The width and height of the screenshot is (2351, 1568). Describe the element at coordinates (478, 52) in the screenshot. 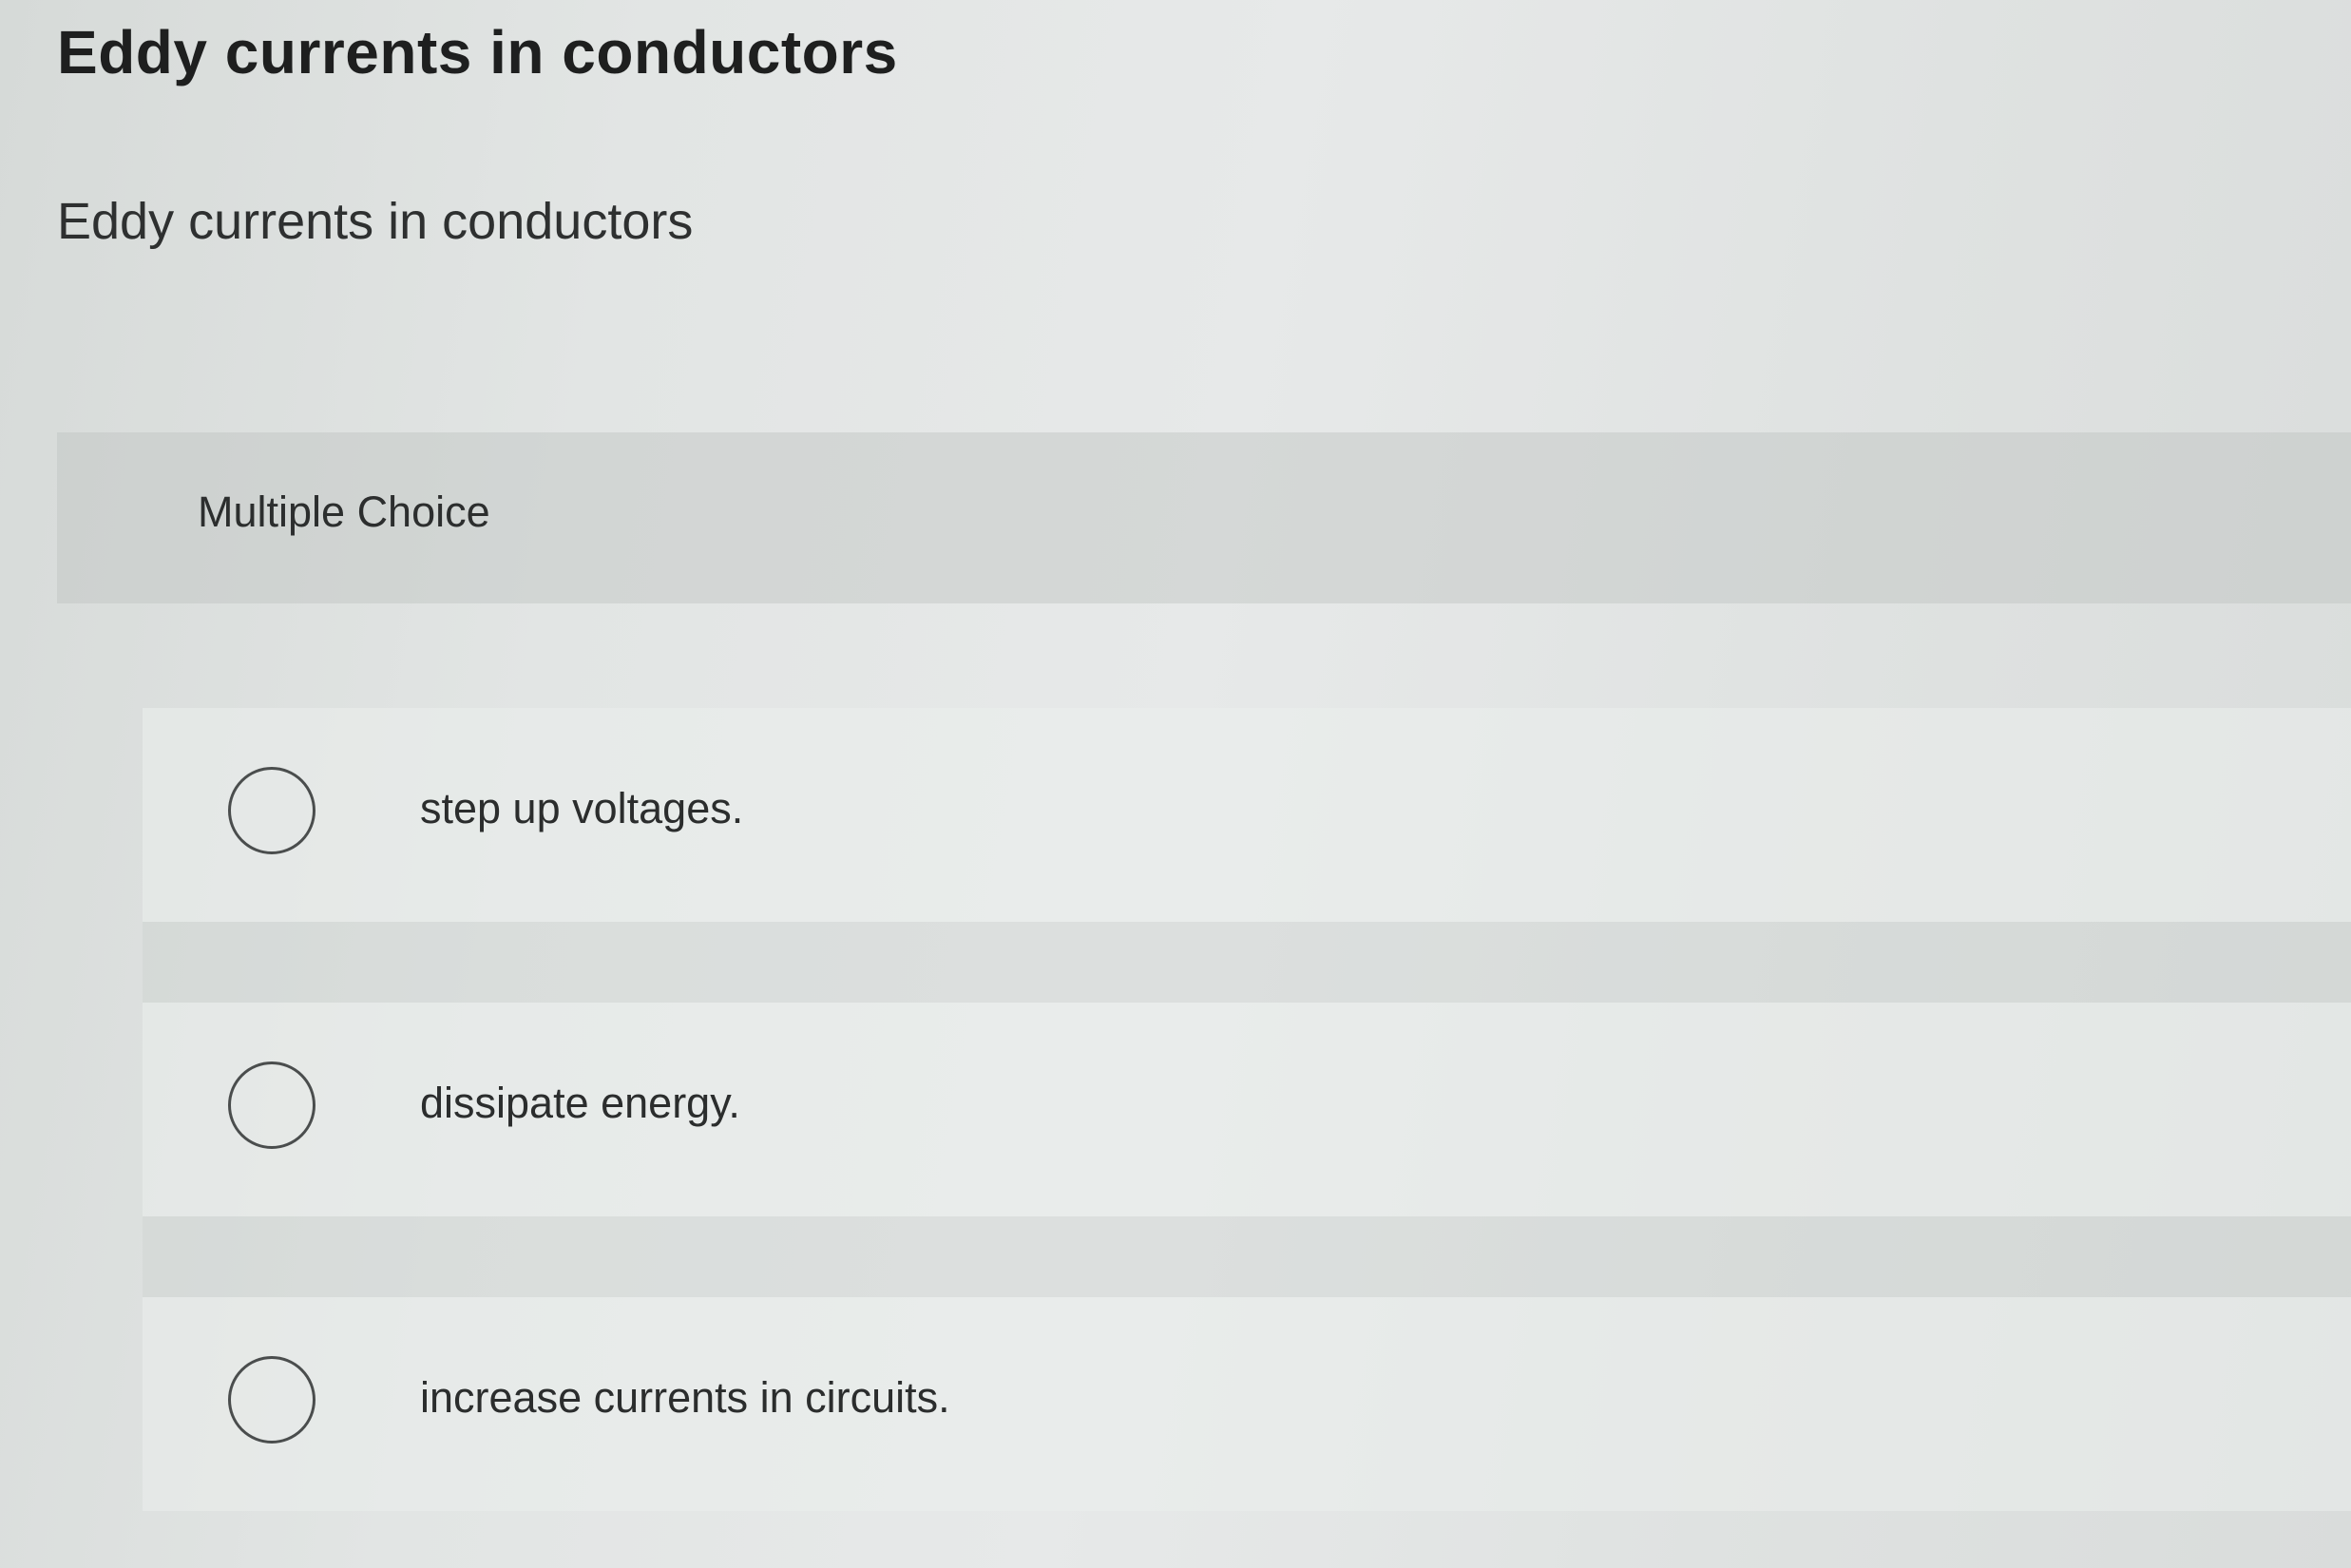

I see `page-title: Eddy currents in conductors` at that location.